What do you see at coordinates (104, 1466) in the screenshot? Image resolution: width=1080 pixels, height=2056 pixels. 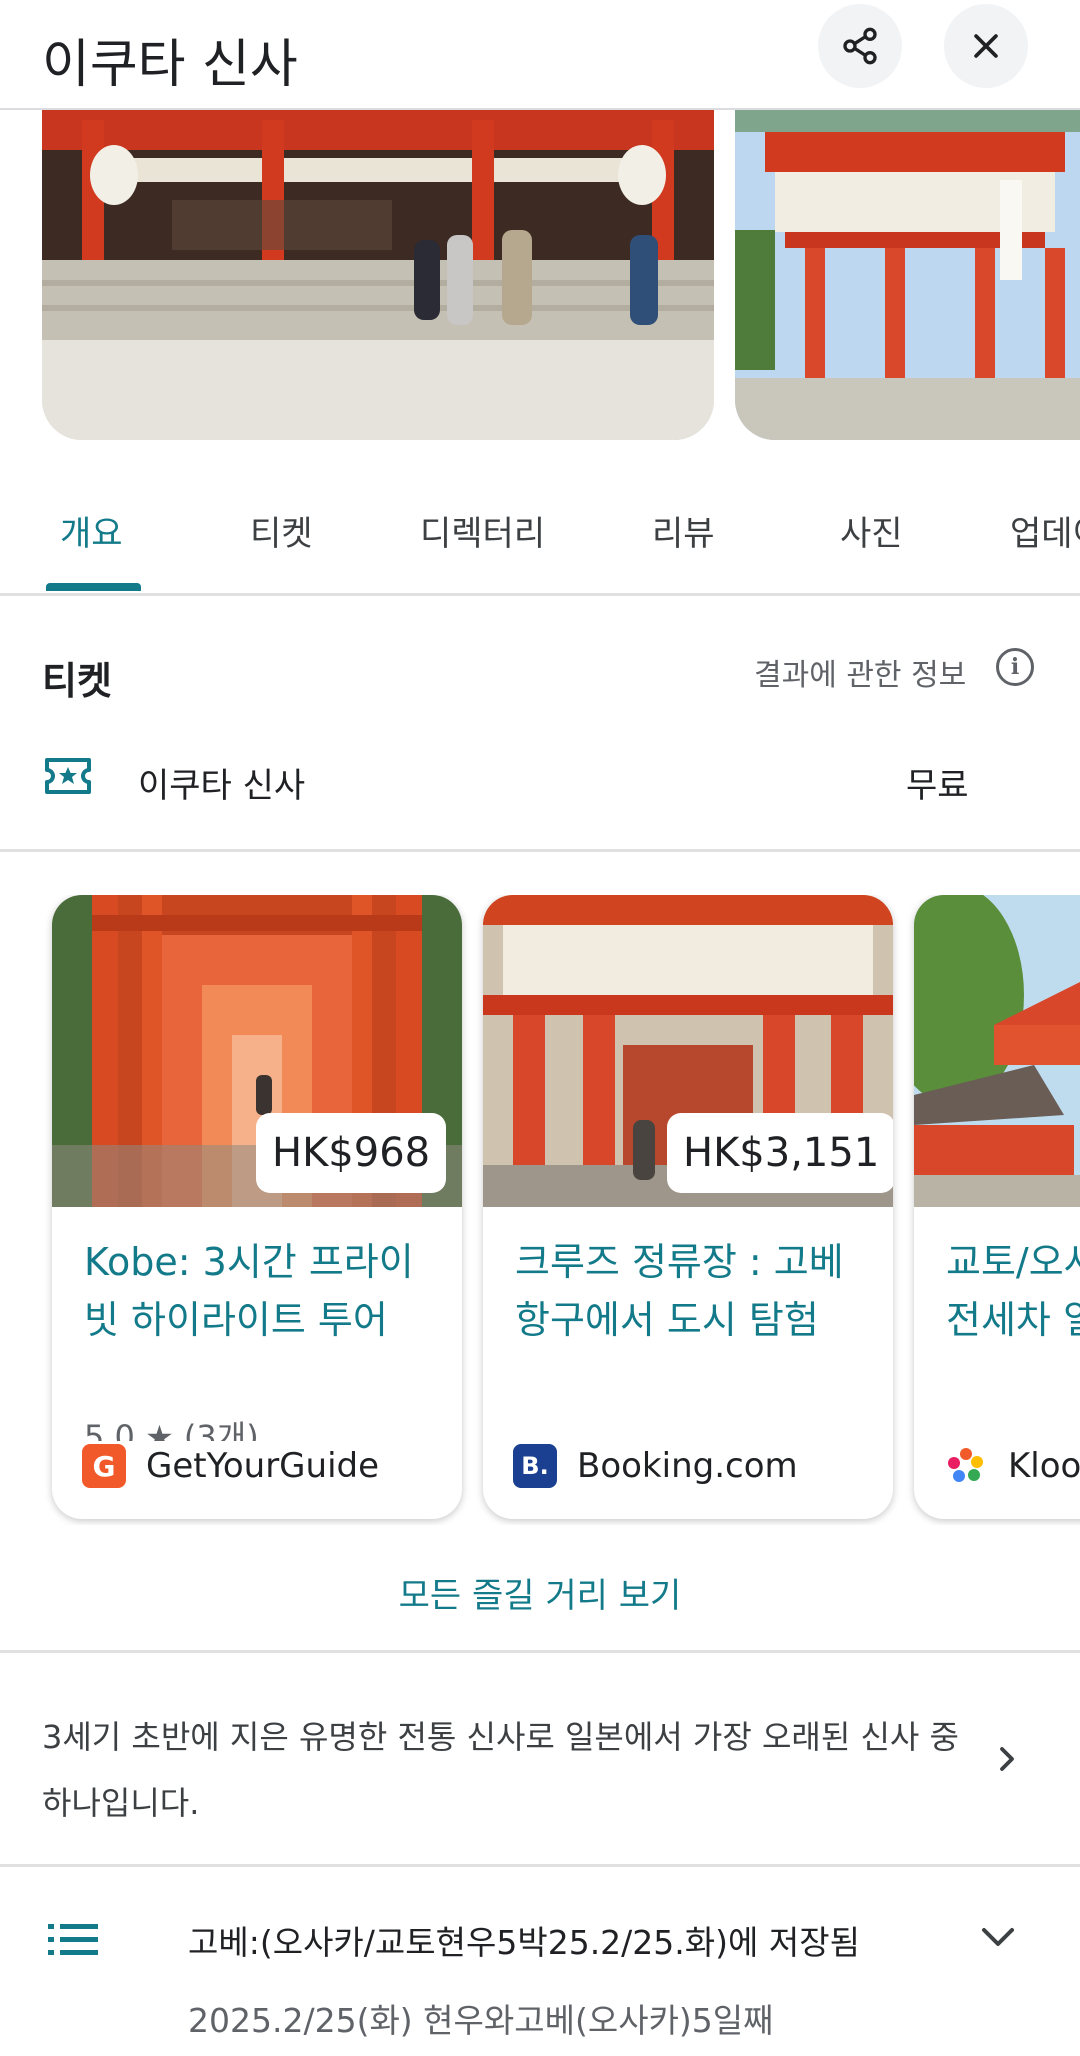 I see `getyourguide-logo-icon: G` at bounding box center [104, 1466].